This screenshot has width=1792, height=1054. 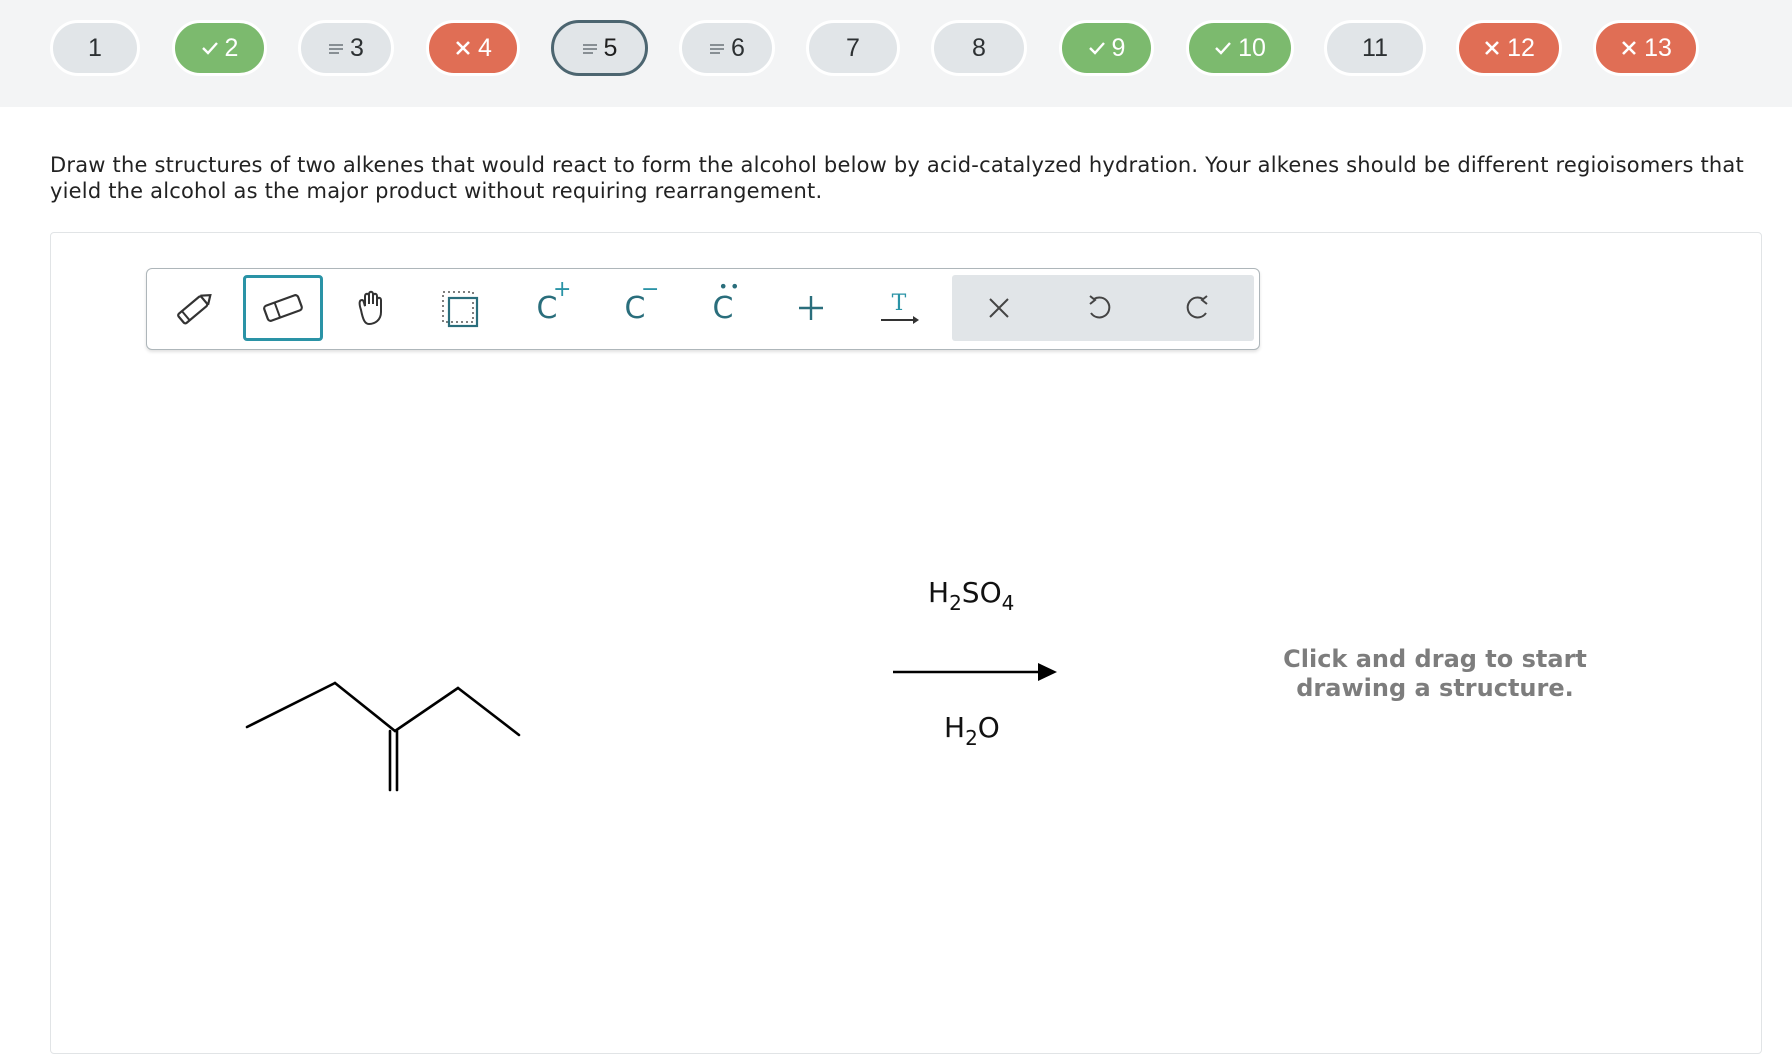 What do you see at coordinates (473, 48) in the screenshot?
I see `question-4-pill: 4` at bounding box center [473, 48].